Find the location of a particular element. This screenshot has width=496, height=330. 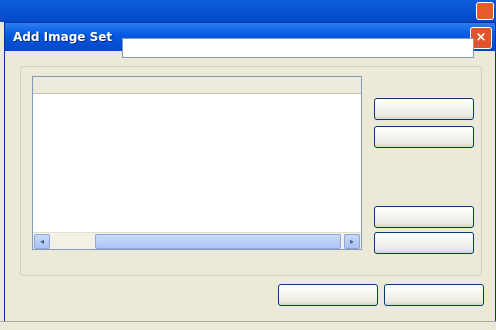

background-close-icon is located at coordinates (485, 11).